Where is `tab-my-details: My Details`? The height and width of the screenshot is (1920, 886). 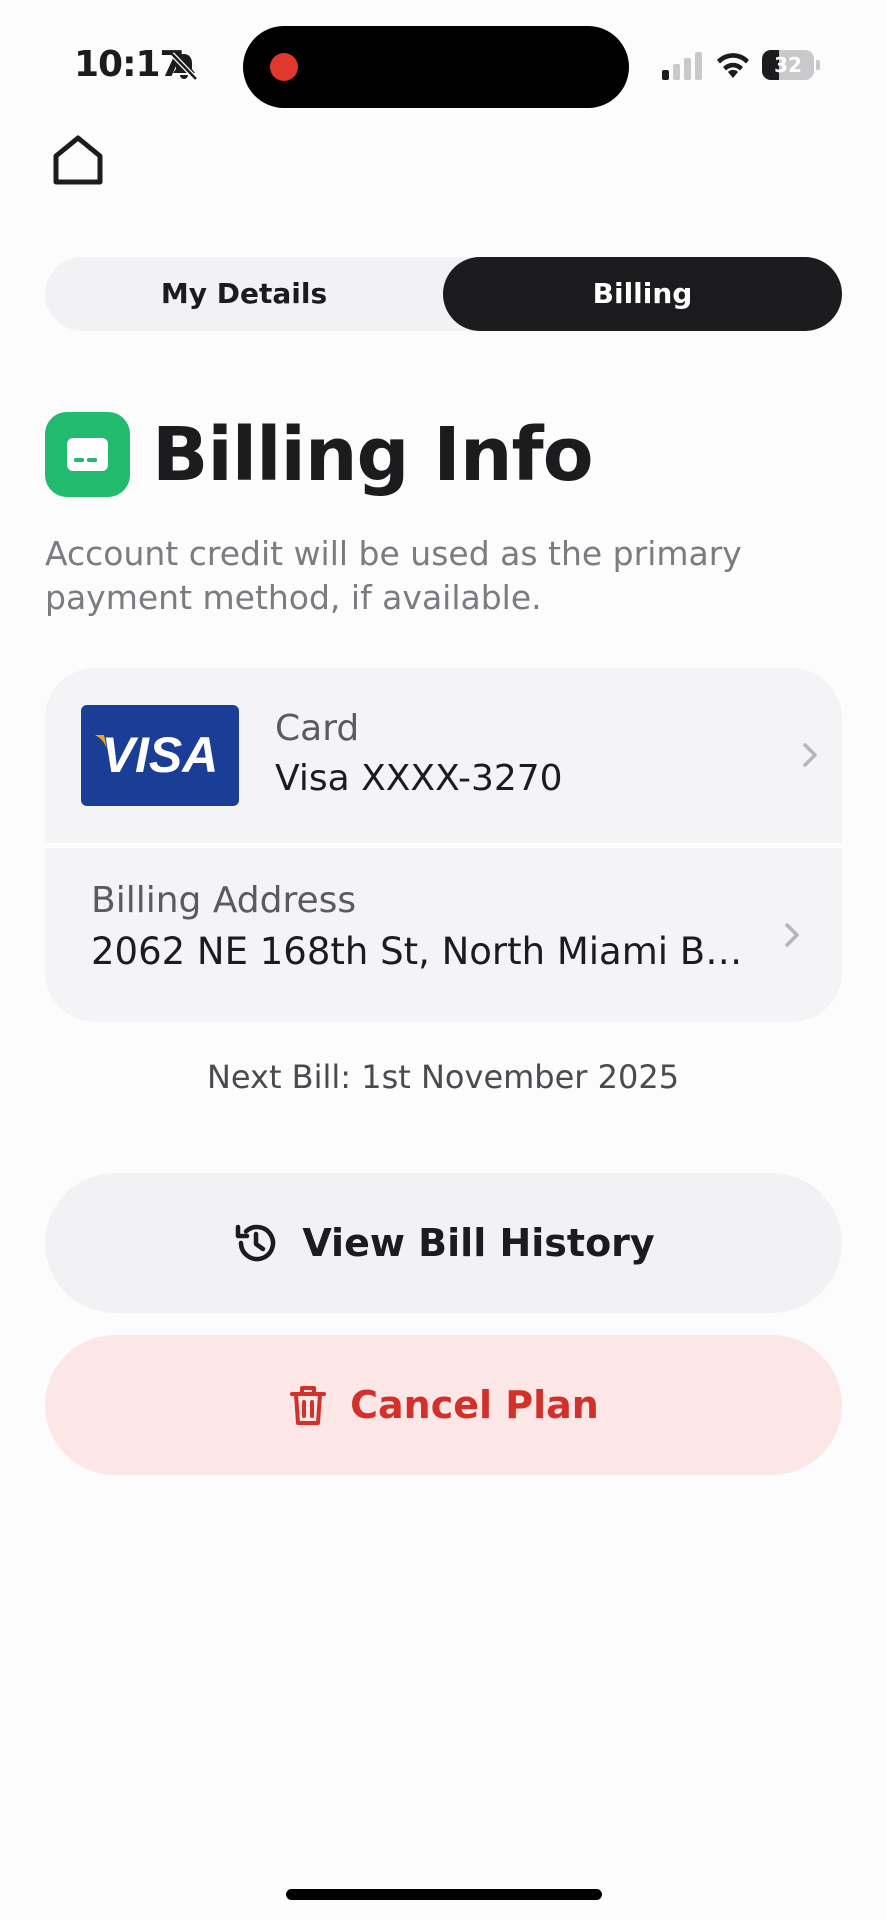
tab-my-details: My Details is located at coordinates (244, 294).